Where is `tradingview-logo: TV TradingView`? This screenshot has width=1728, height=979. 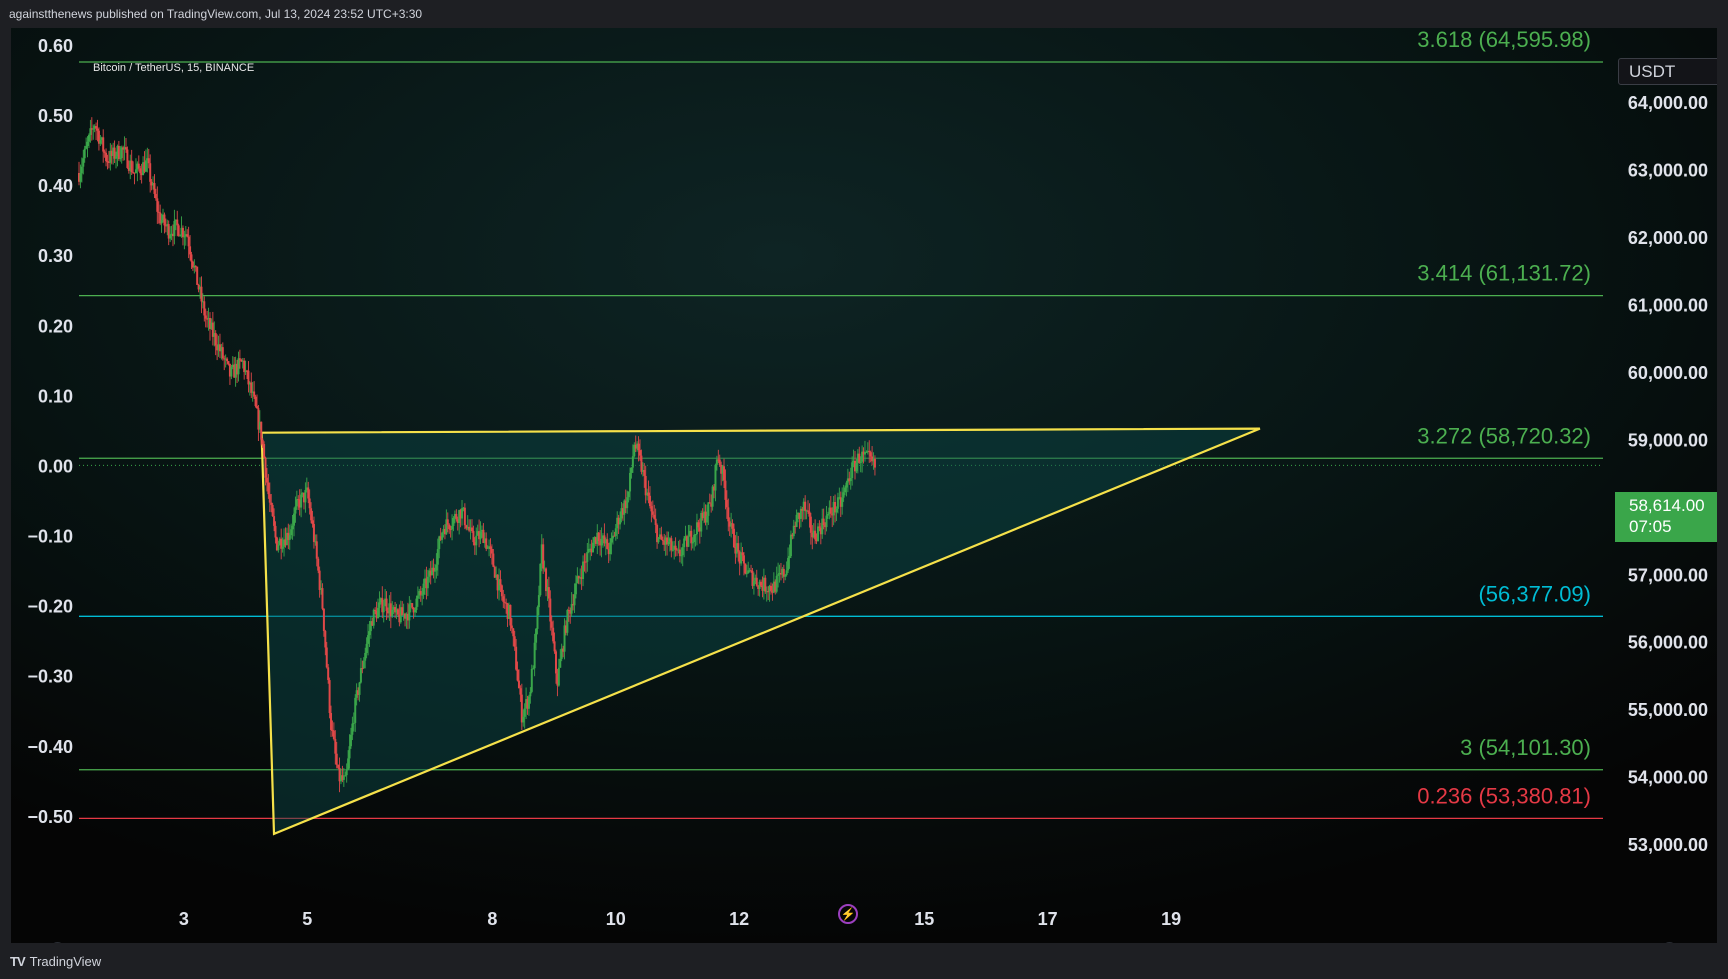 tradingview-logo: TV TradingView is located at coordinates (55, 961).